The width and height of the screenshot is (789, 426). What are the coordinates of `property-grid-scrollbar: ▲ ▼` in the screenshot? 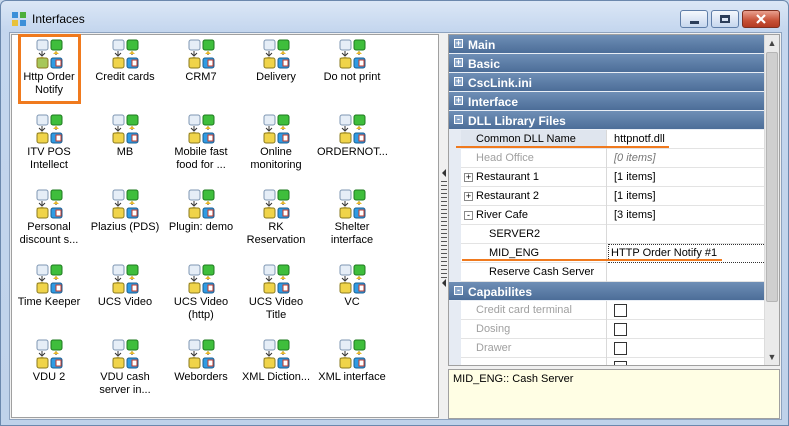 It's located at (771, 200).